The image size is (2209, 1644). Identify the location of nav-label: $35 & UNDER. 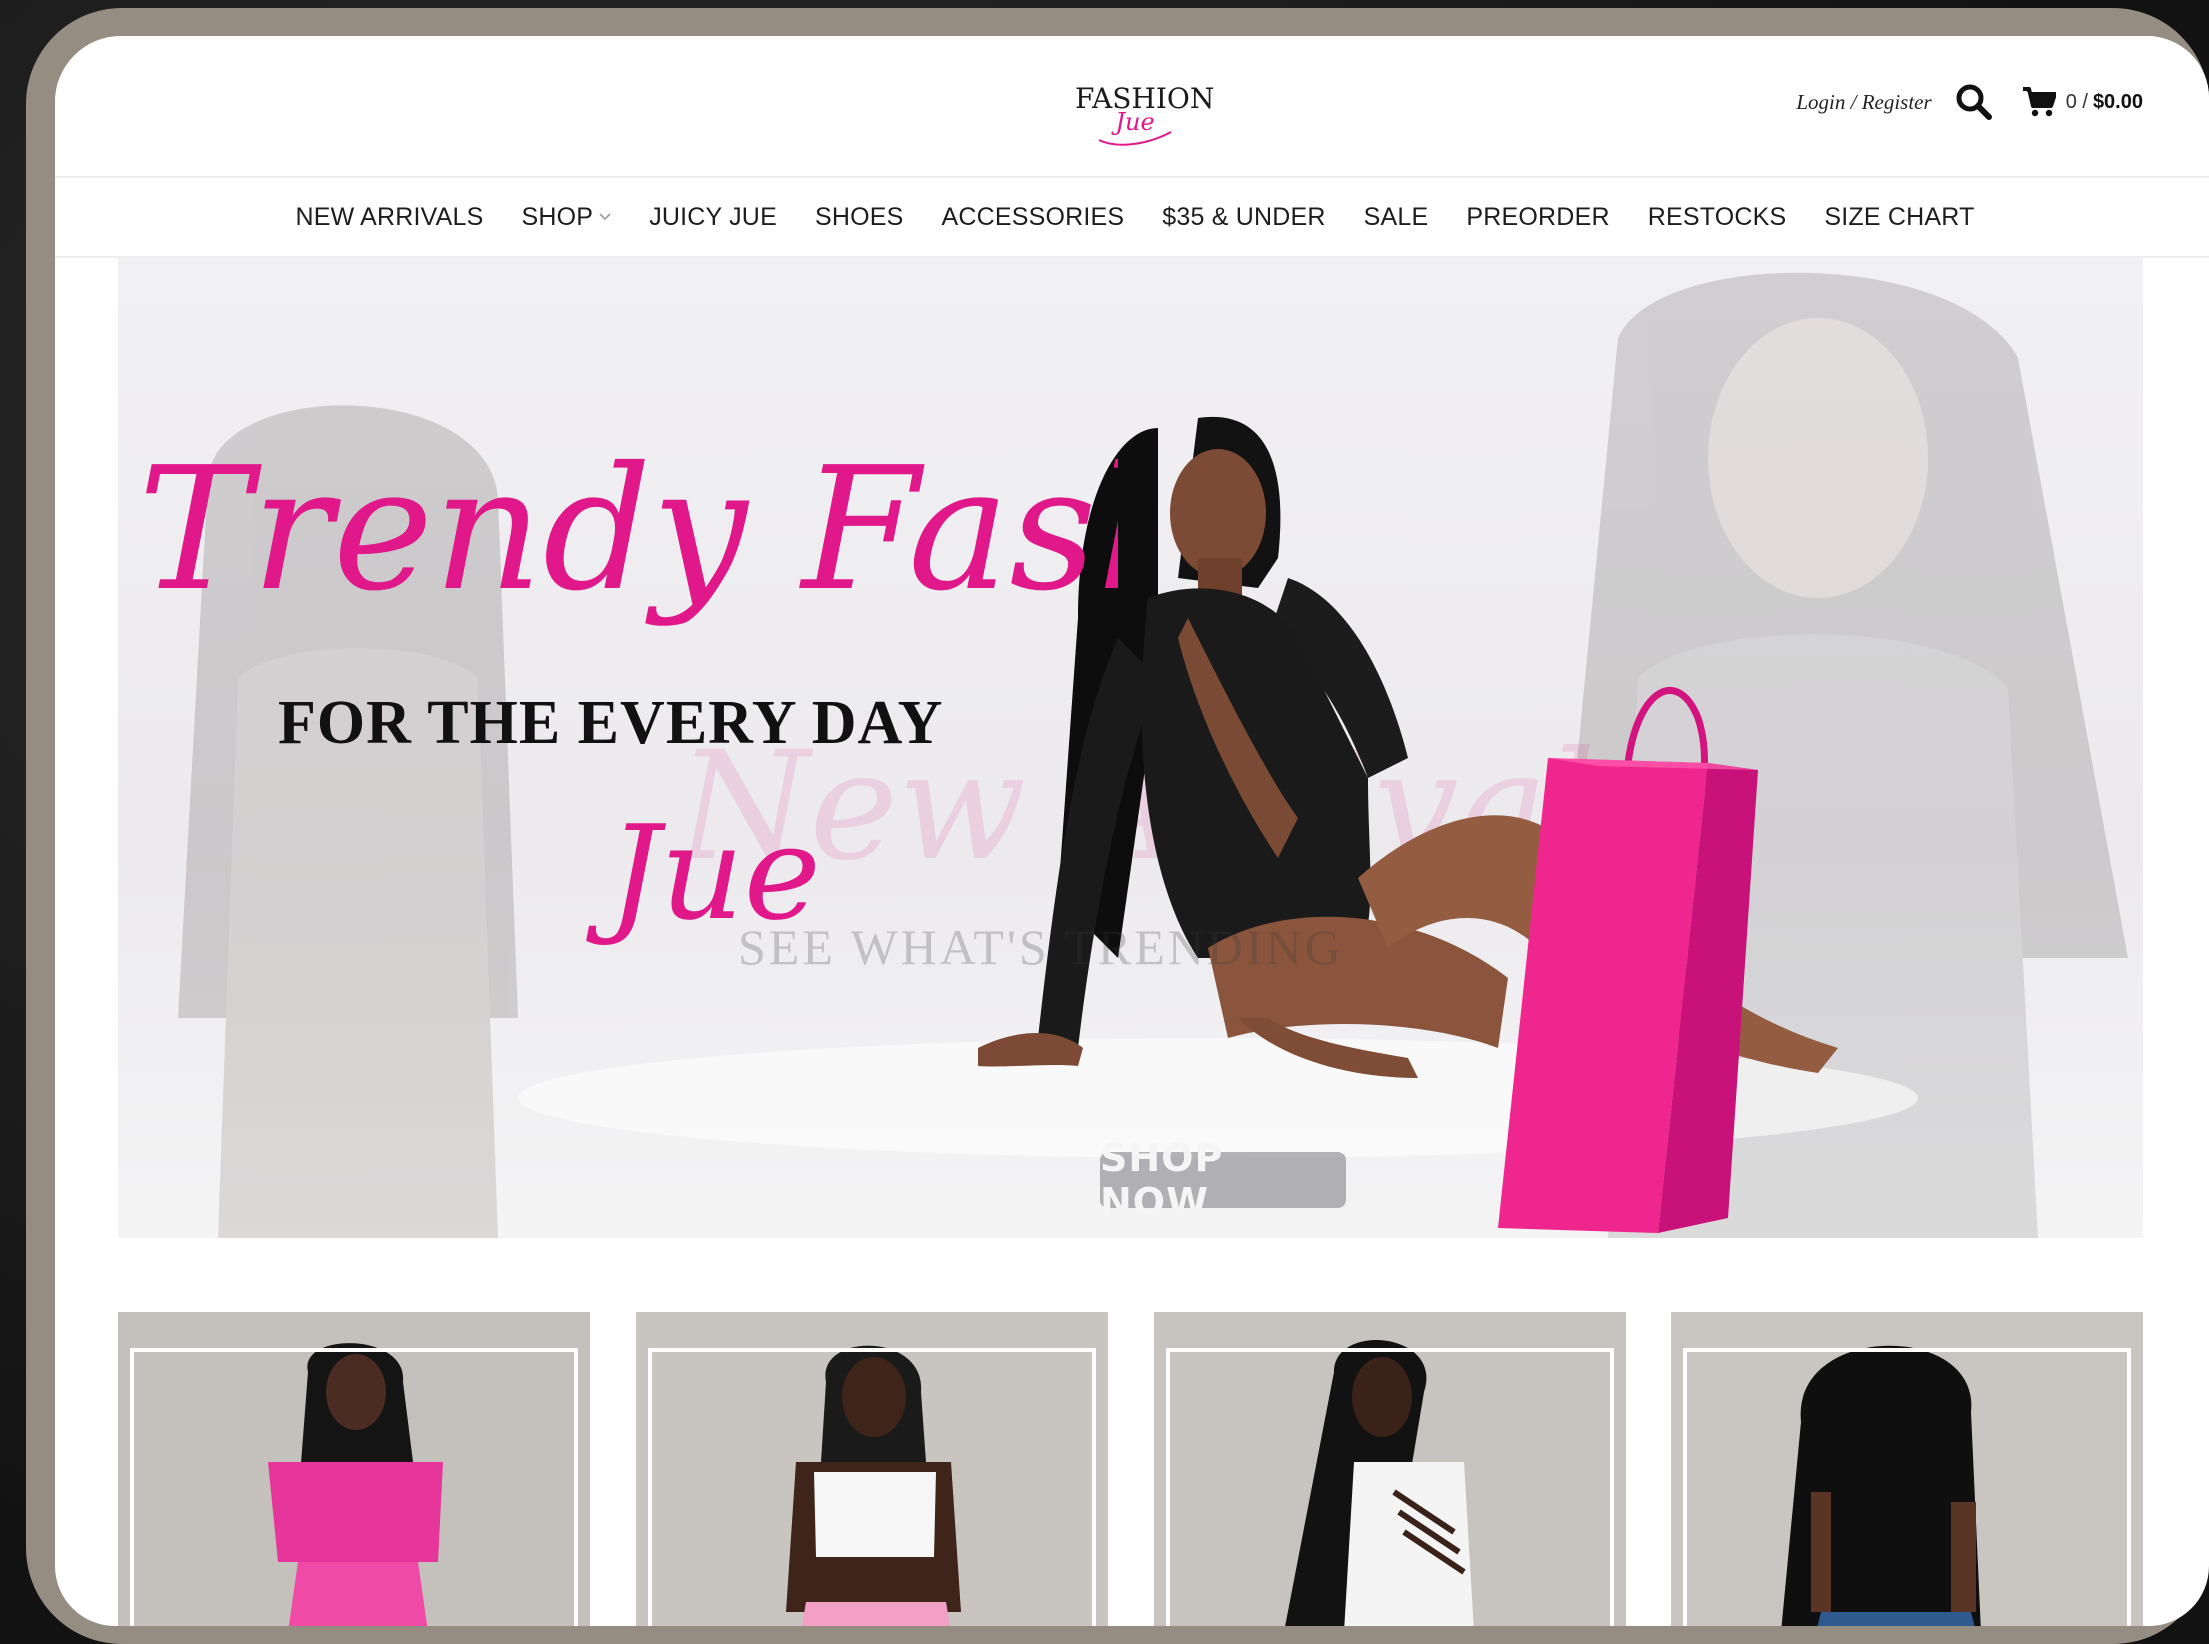
(1244, 216).